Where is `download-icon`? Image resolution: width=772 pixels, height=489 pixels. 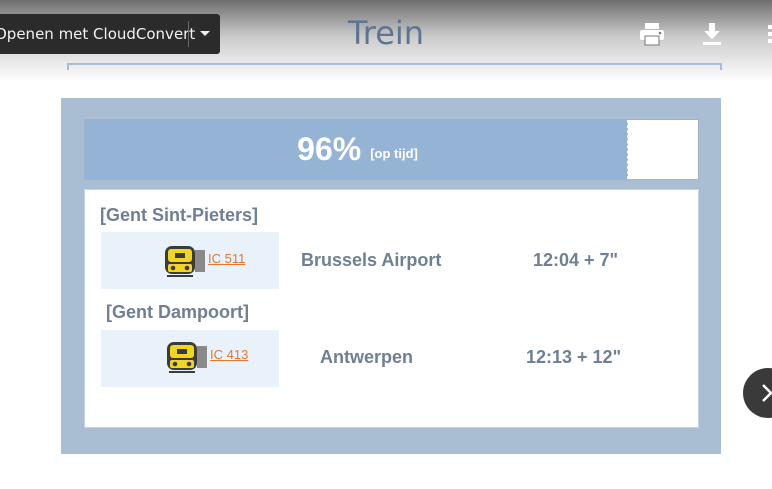 download-icon is located at coordinates (712, 34).